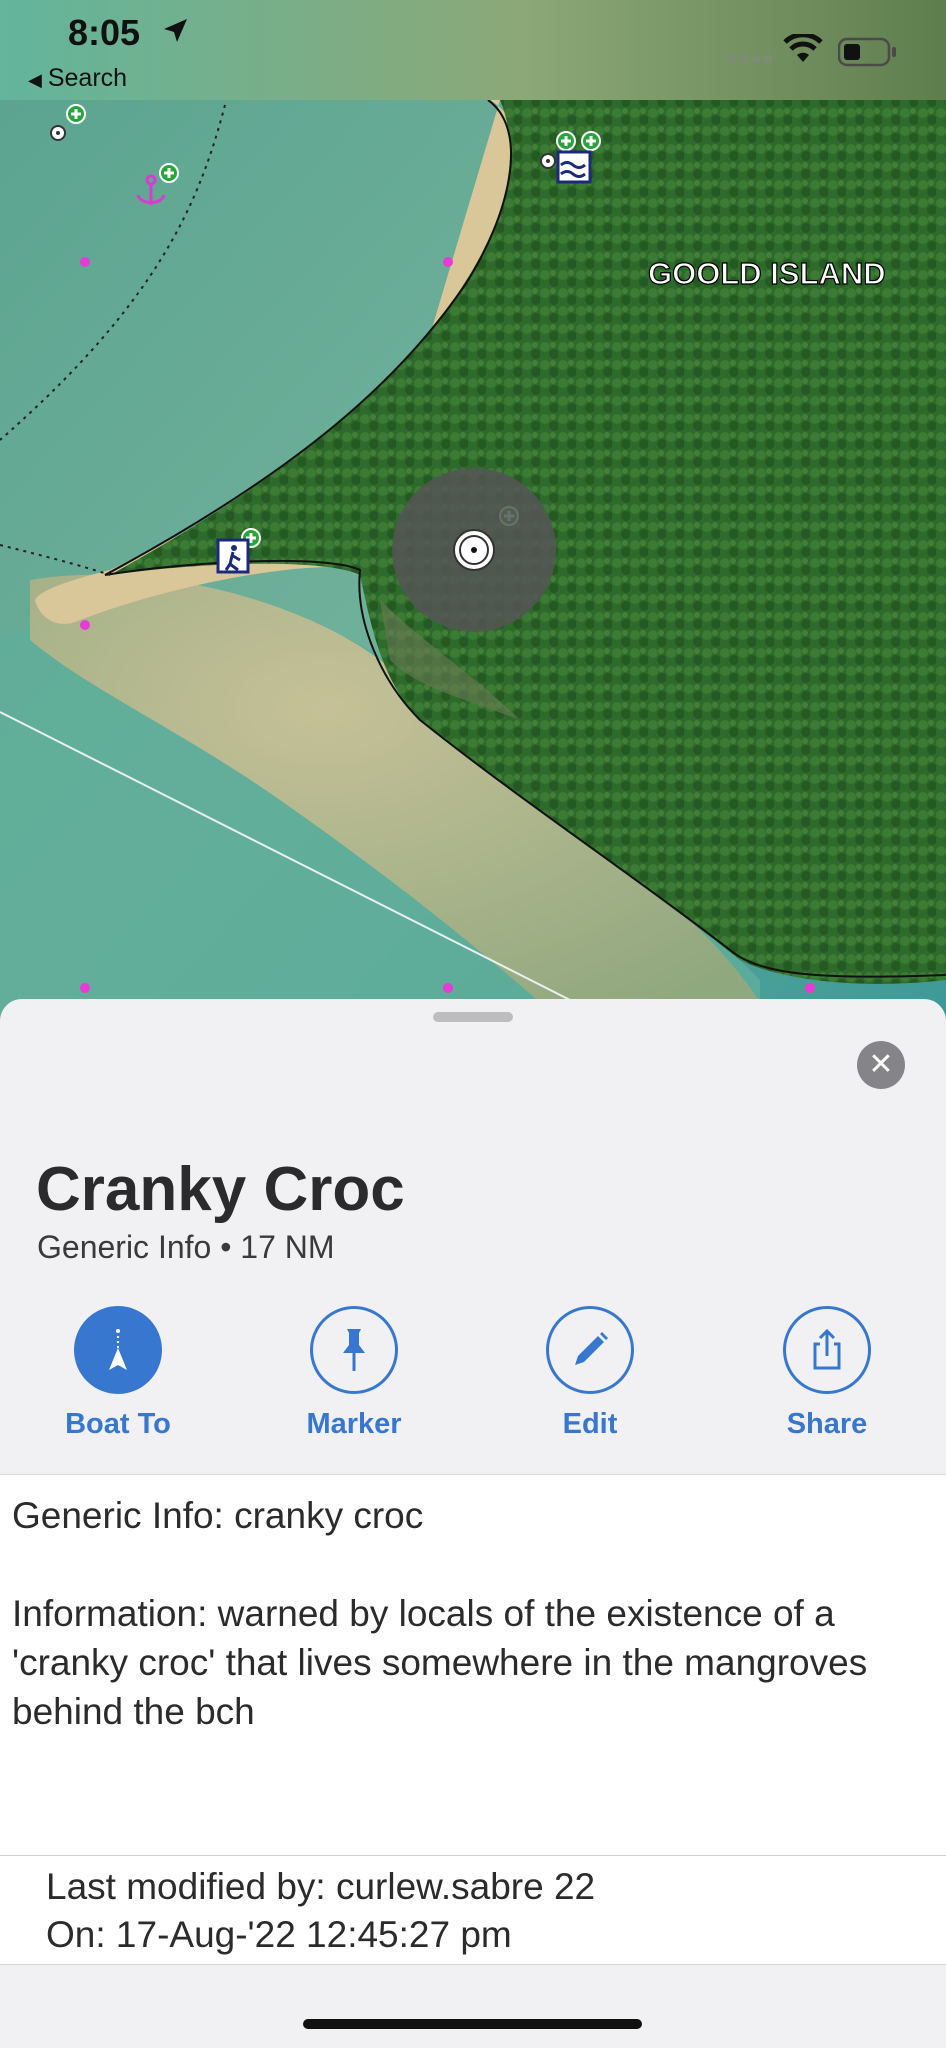 This screenshot has width=946, height=2048. Describe the element at coordinates (590, 1424) in the screenshot. I see `edit-label: Edit` at that location.